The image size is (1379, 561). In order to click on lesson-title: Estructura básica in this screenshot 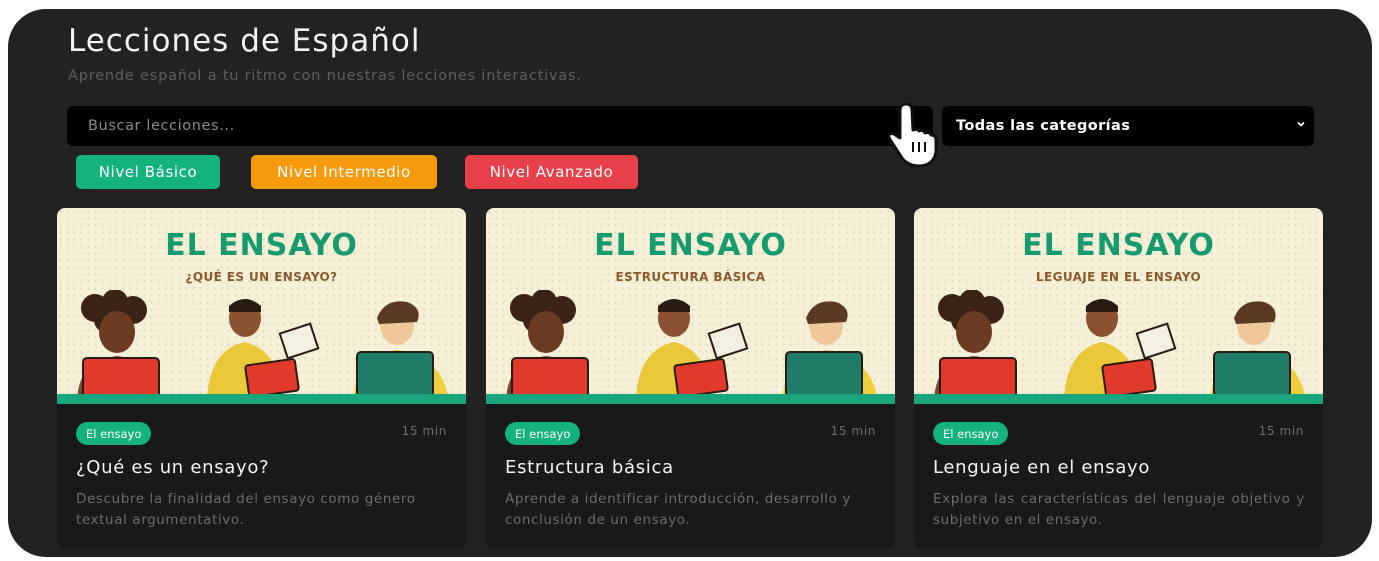, I will do `click(589, 467)`.